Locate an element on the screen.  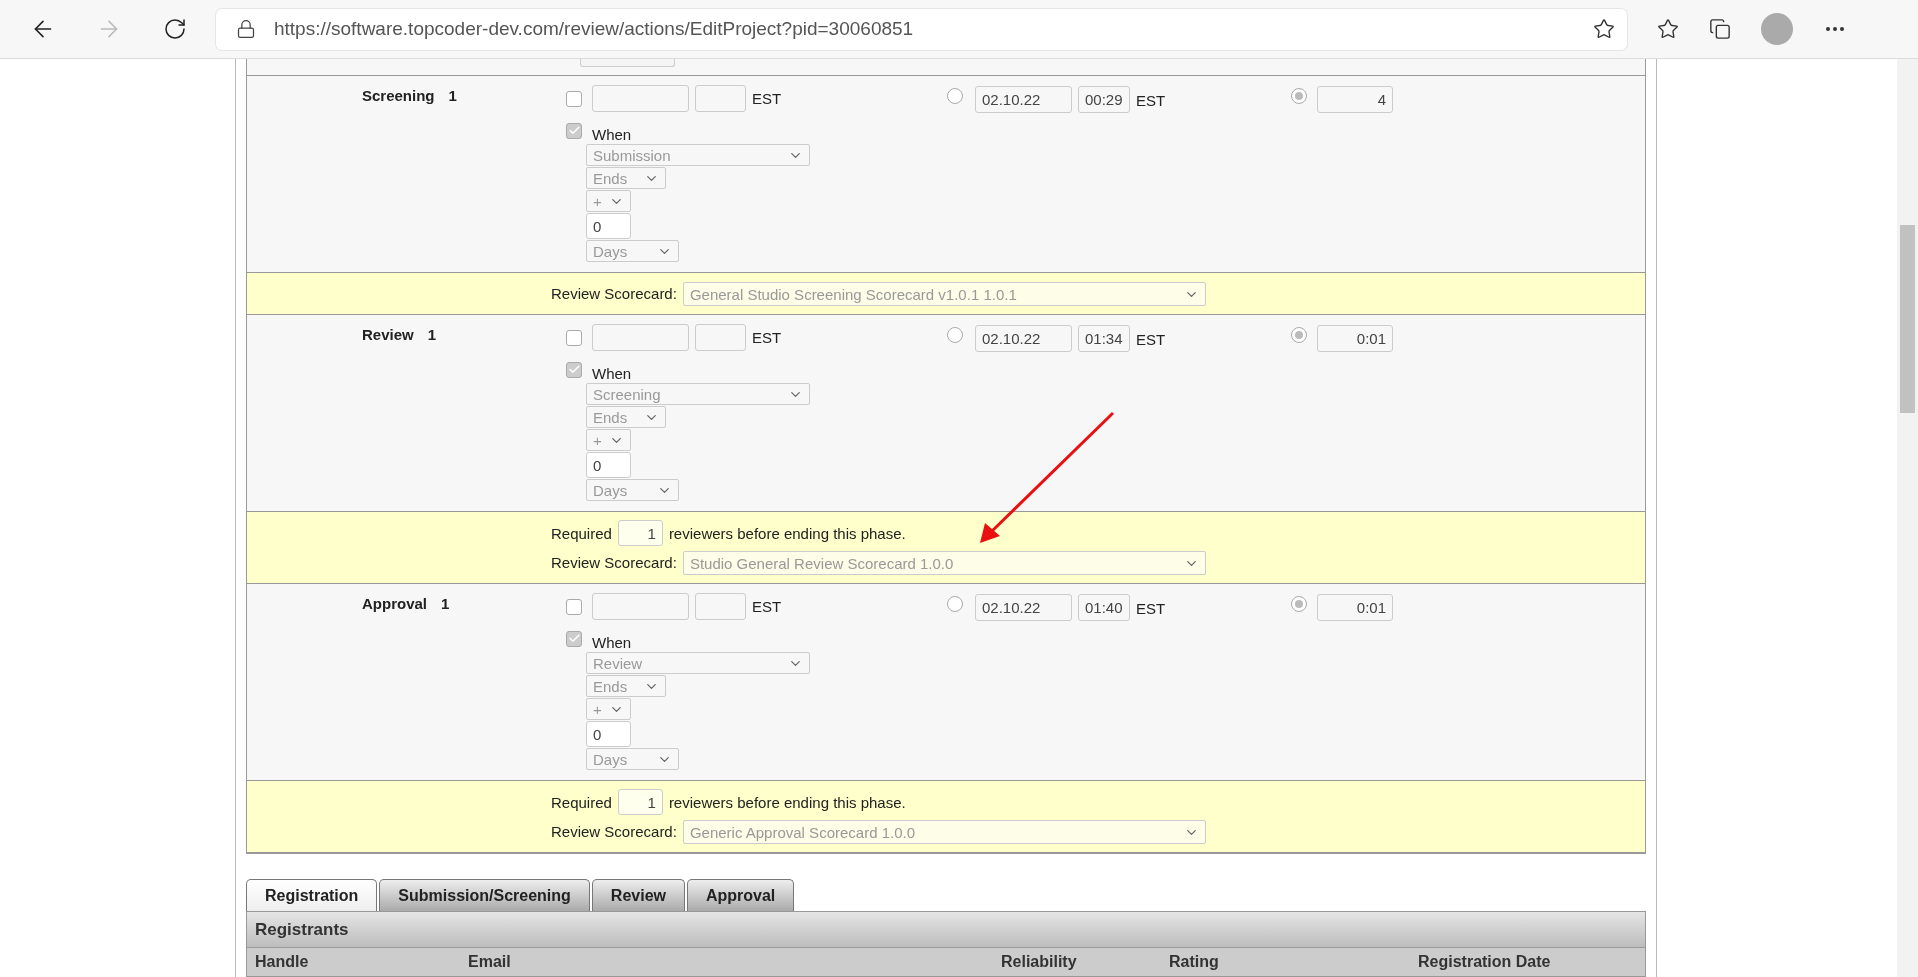
end-time-field: 00:29 is located at coordinates (1104, 99).